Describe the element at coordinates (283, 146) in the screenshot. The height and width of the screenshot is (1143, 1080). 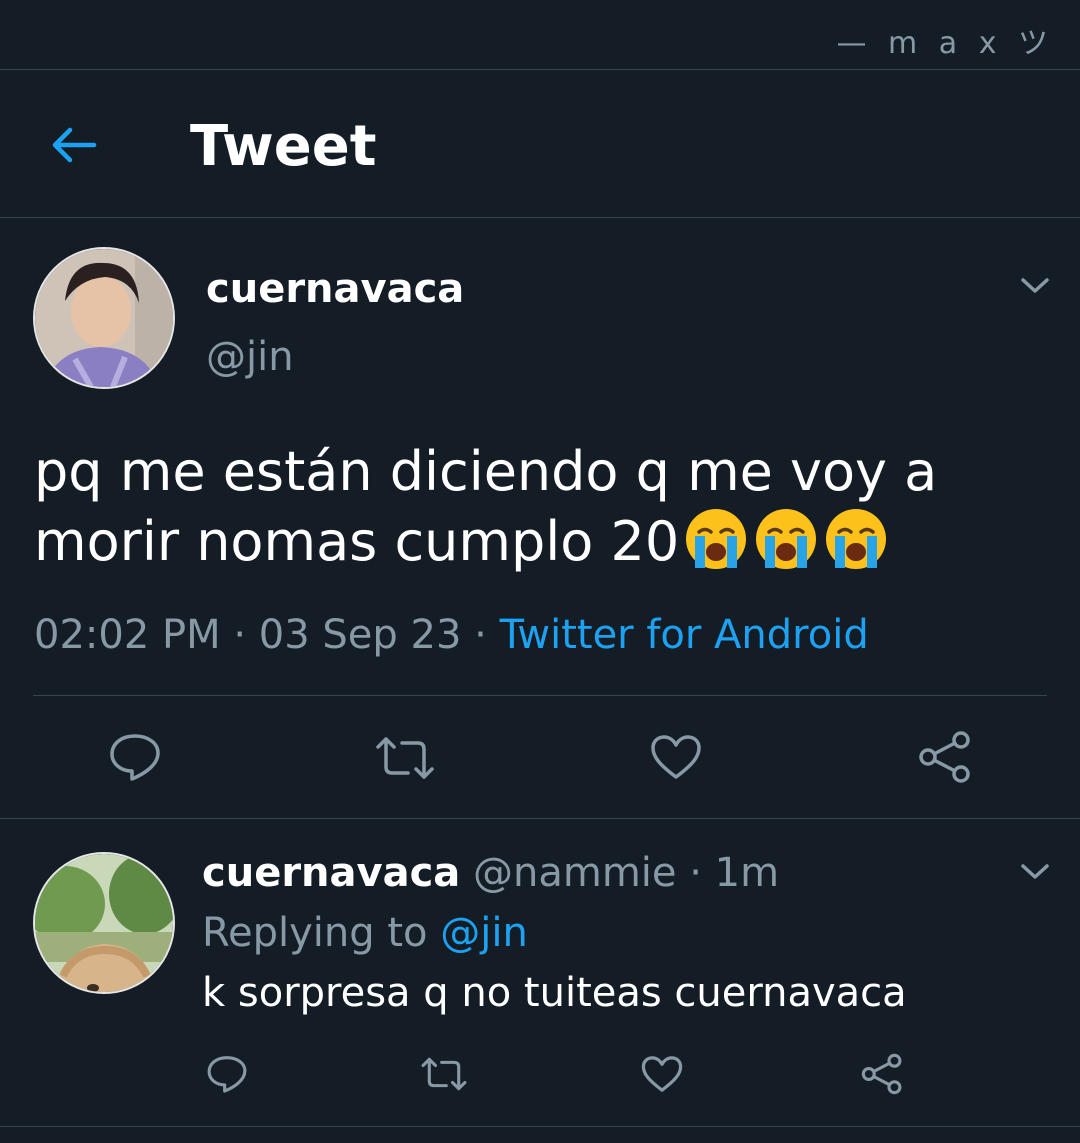
I see `page-title: Tweet` at that location.